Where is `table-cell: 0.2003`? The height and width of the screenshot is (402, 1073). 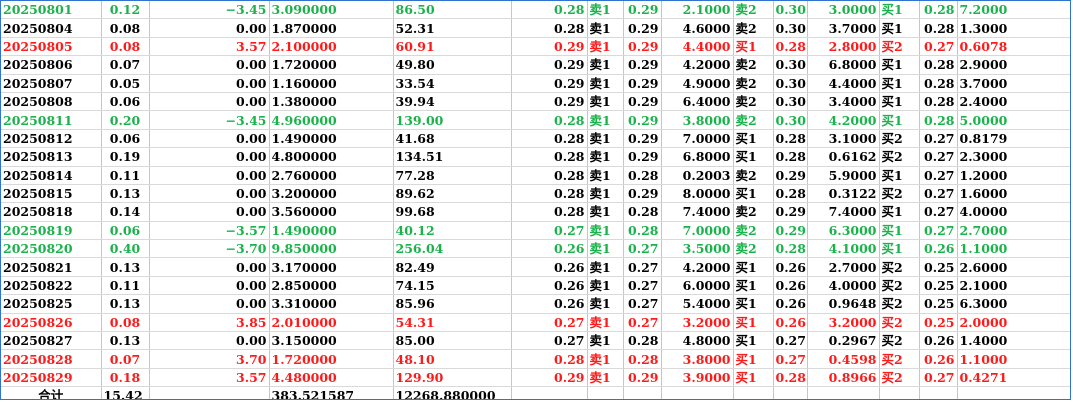
table-cell: 0.2003 is located at coordinates (697, 175).